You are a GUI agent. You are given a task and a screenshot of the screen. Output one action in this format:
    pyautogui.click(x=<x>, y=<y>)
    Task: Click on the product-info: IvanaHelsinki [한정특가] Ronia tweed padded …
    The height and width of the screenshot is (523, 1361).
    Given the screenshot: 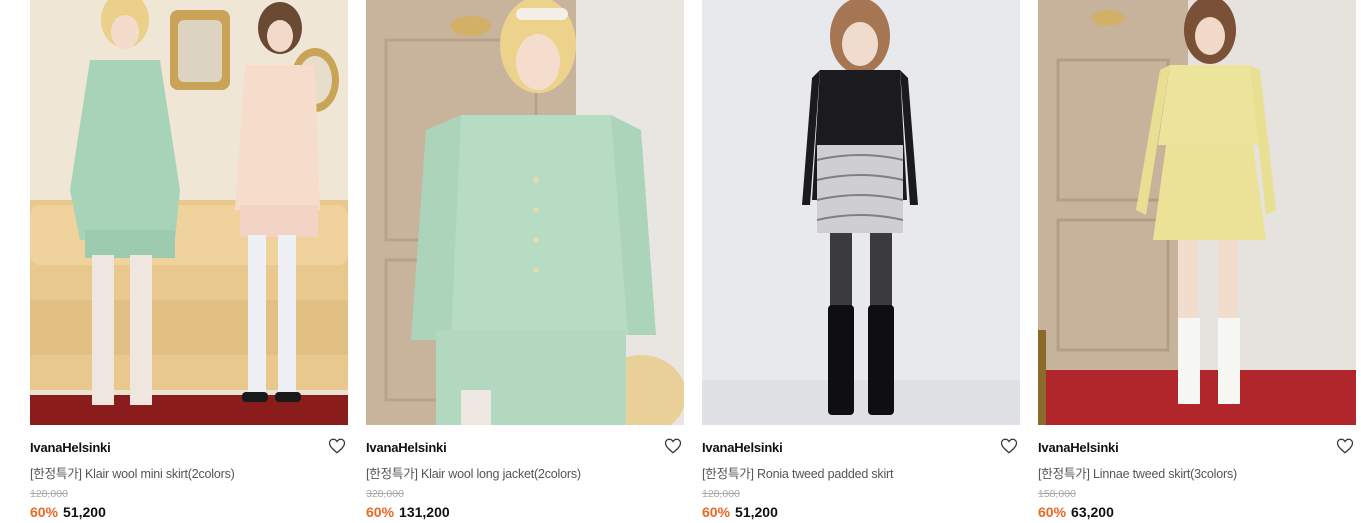 What is the action you would take?
    pyautogui.click(x=861, y=474)
    